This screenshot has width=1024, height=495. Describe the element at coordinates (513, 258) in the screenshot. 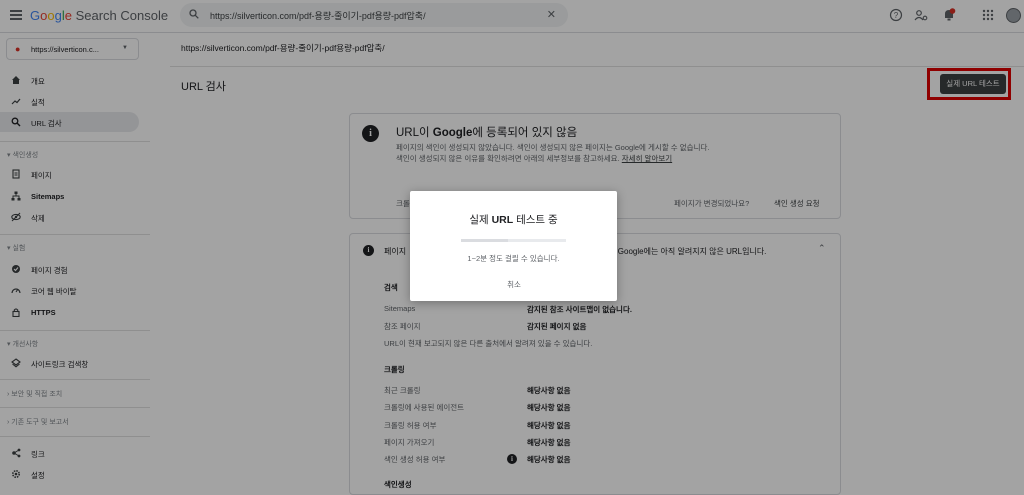

I see `dialog-note: 1~2분 정도 걸릴 수 있습니다.` at that location.